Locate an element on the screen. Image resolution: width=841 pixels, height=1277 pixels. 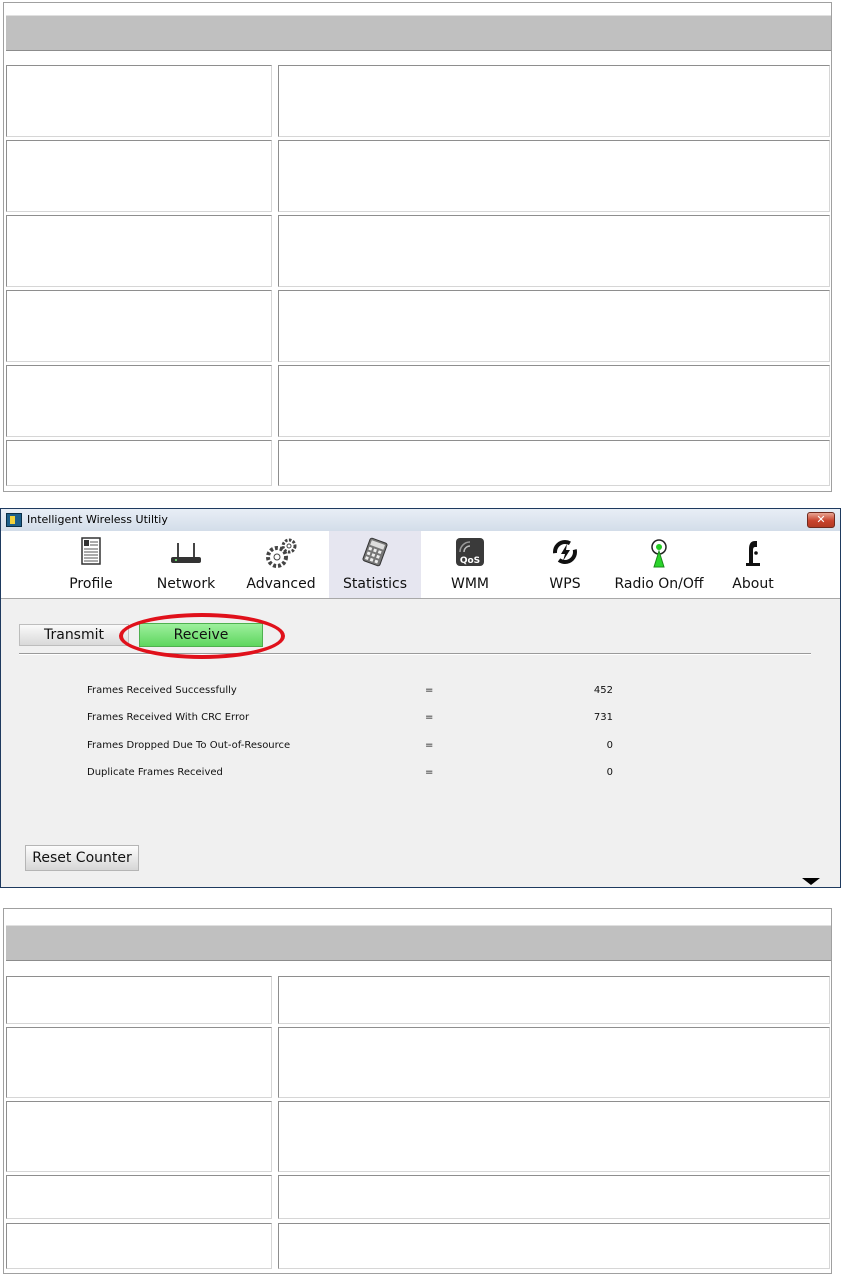
wmm-qos-icon: QoS is located at coordinates (470, 552).